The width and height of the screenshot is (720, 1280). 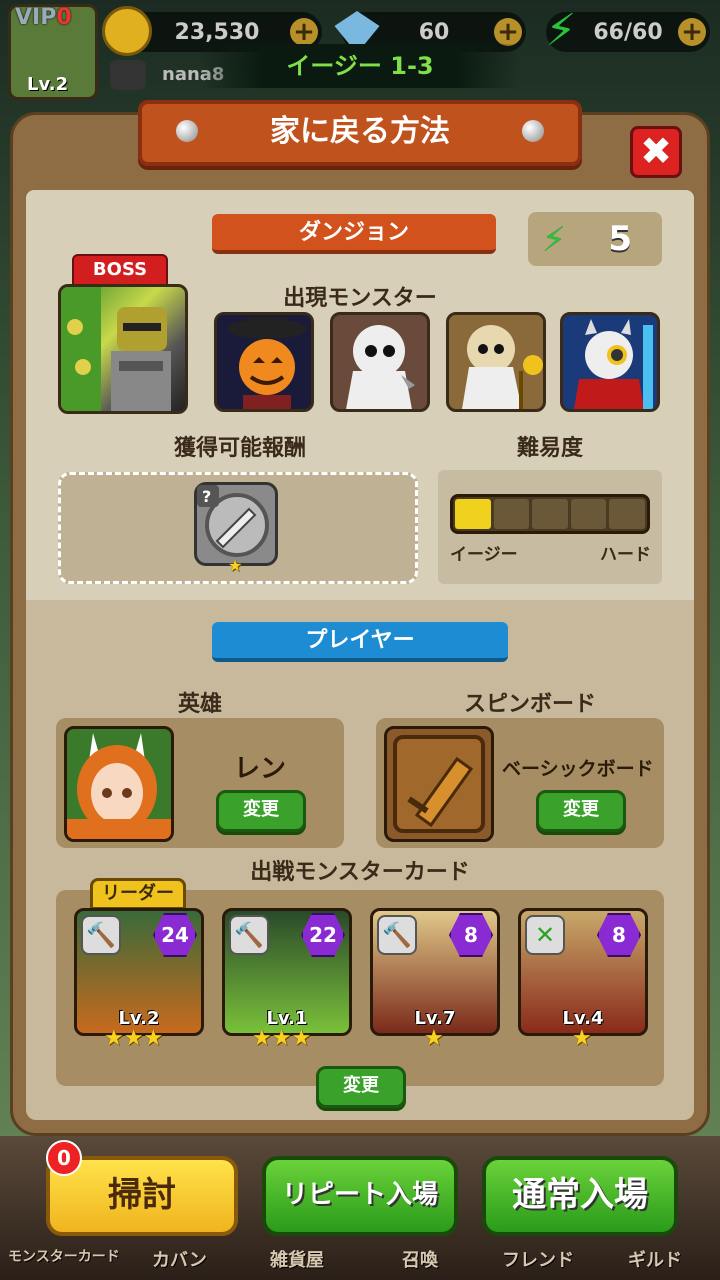 I want to click on nav-monster-card: モンスターカード, so click(x=64, y=1256).